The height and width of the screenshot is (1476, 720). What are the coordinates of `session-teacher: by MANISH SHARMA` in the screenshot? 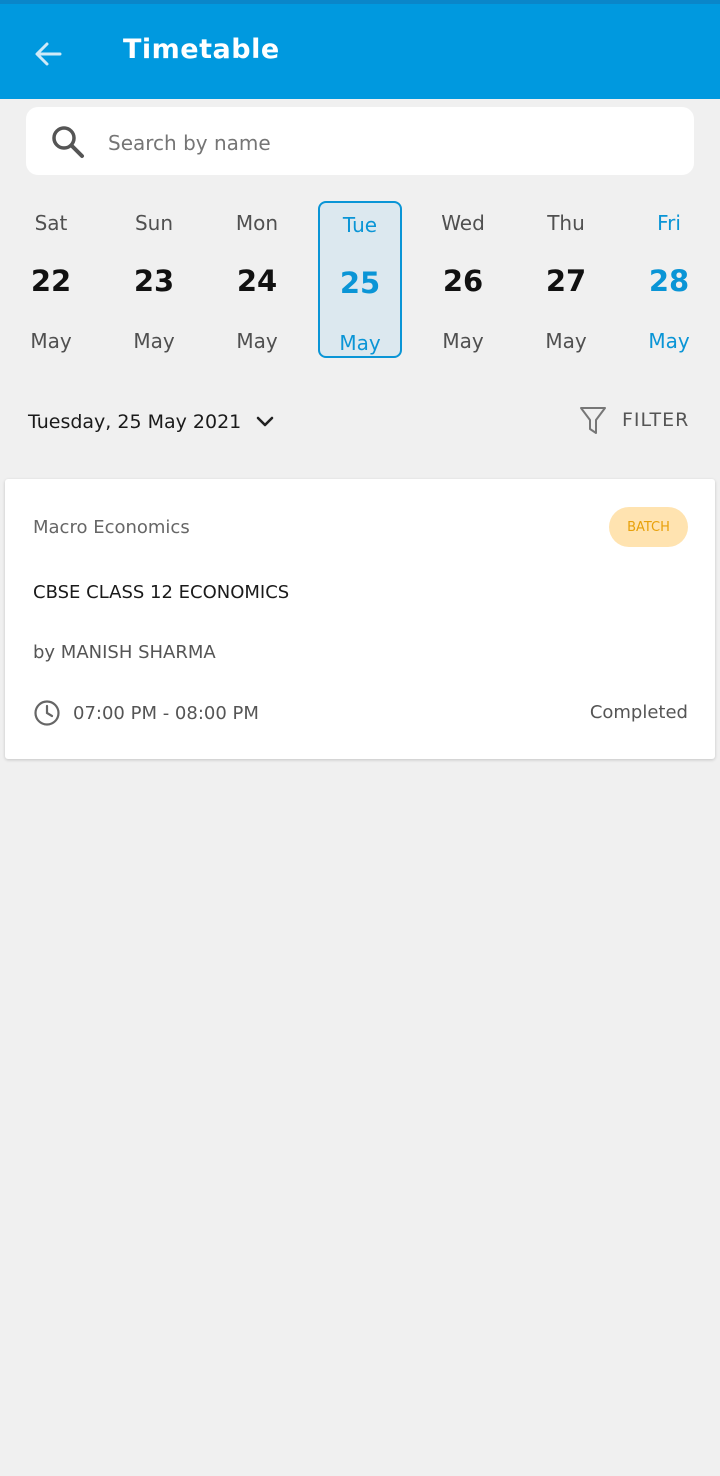 It's located at (124, 652).